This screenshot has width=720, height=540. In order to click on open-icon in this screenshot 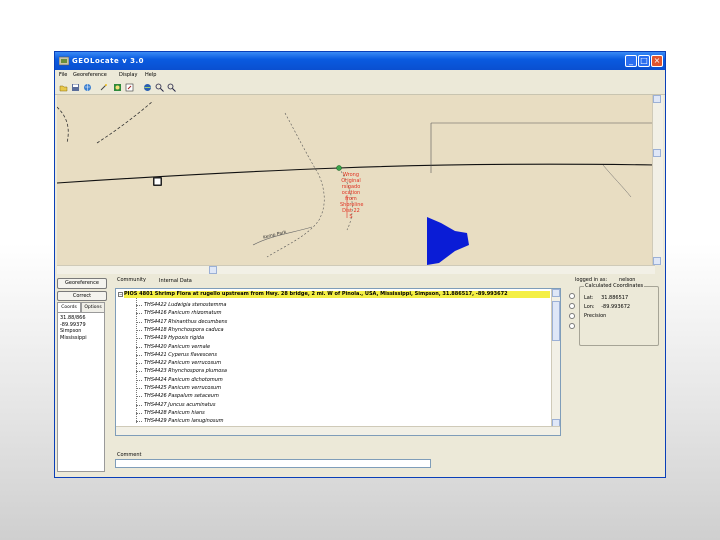, I will do `click(63, 87)`.